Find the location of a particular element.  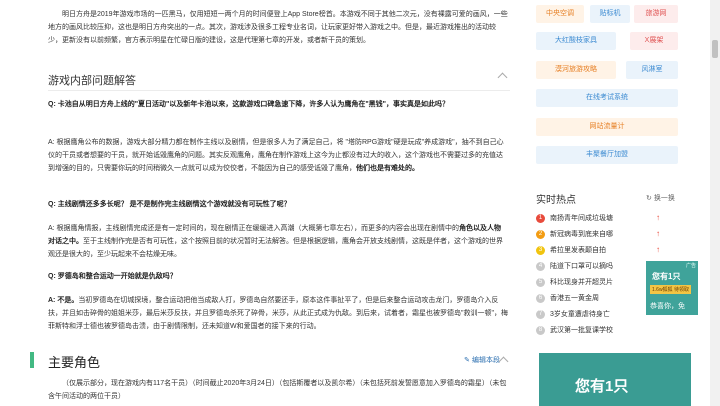

edit-section-button: ✎ 编辑本段 is located at coordinates (482, 360).